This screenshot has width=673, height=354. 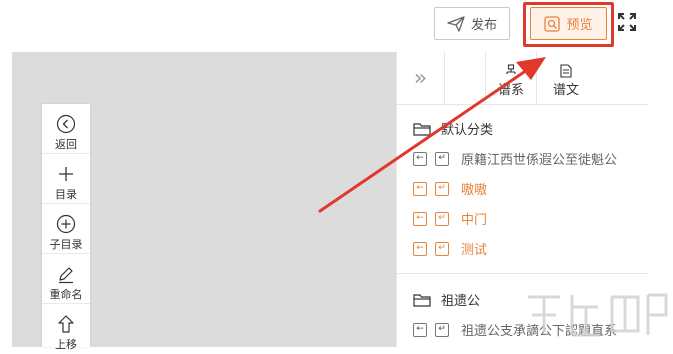 I want to click on back-button: 返回, so click(x=66, y=129).